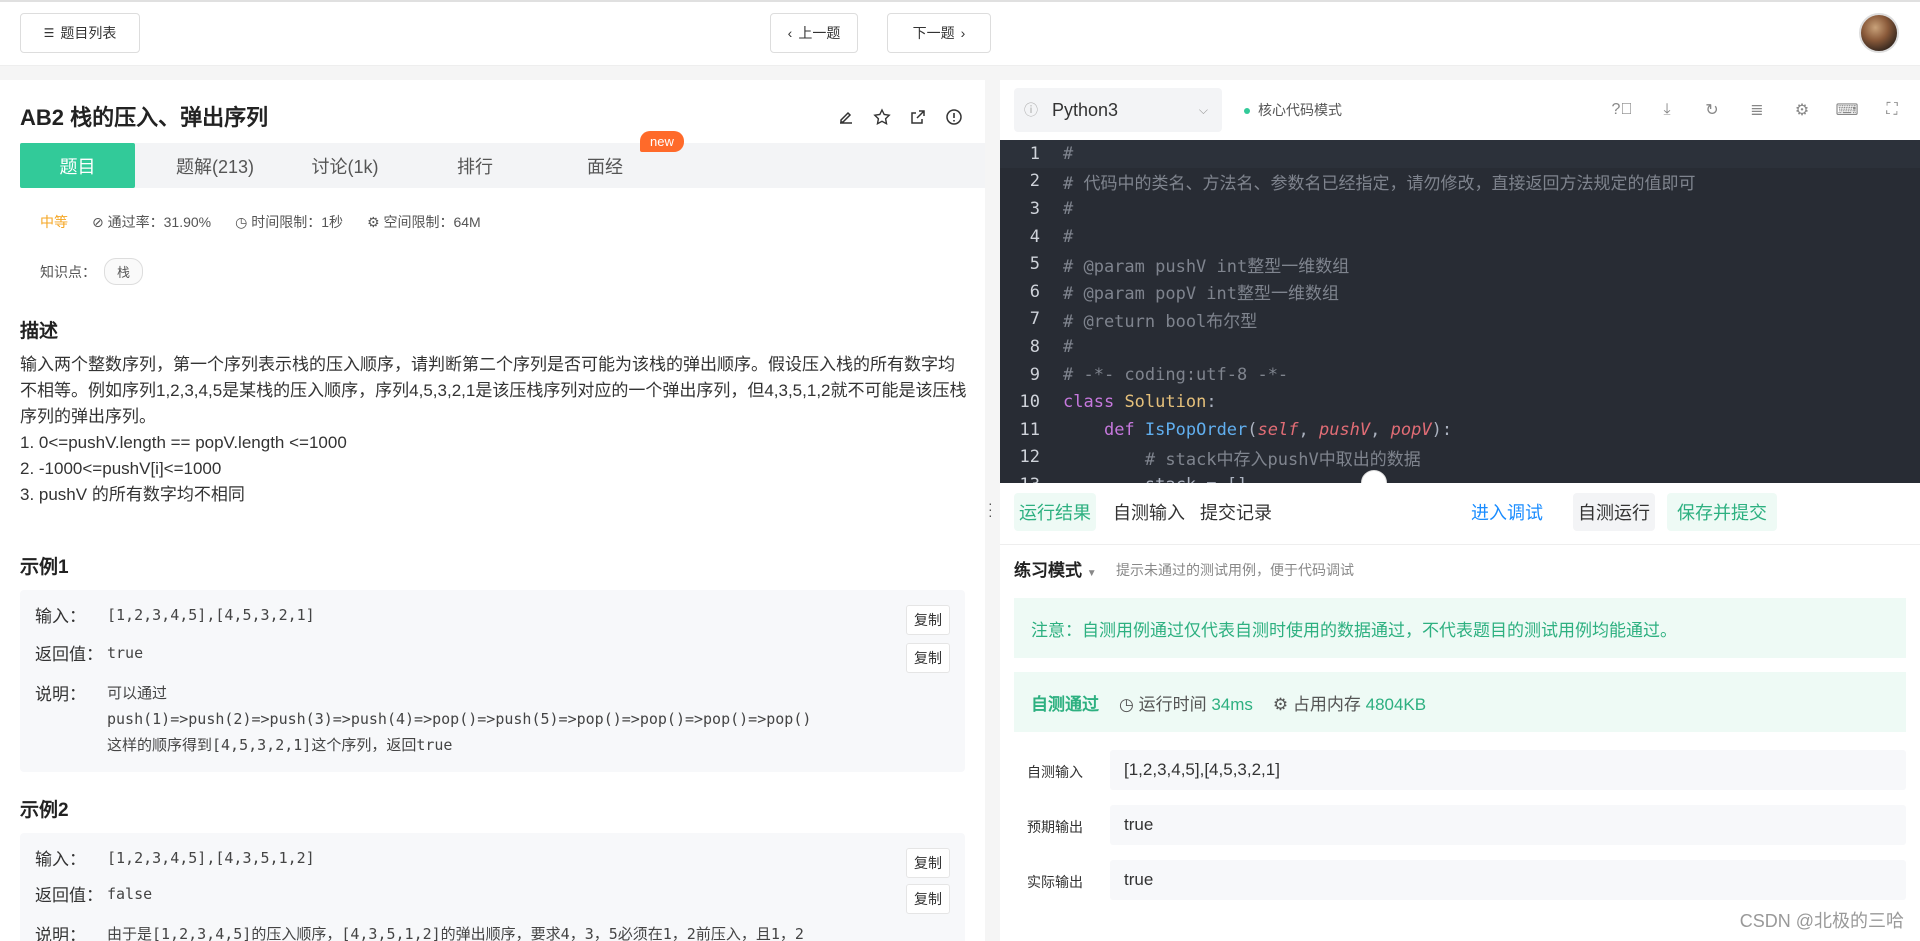 The height and width of the screenshot is (941, 1920). I want to click on tab-problem: 题目, so click(77, 165).